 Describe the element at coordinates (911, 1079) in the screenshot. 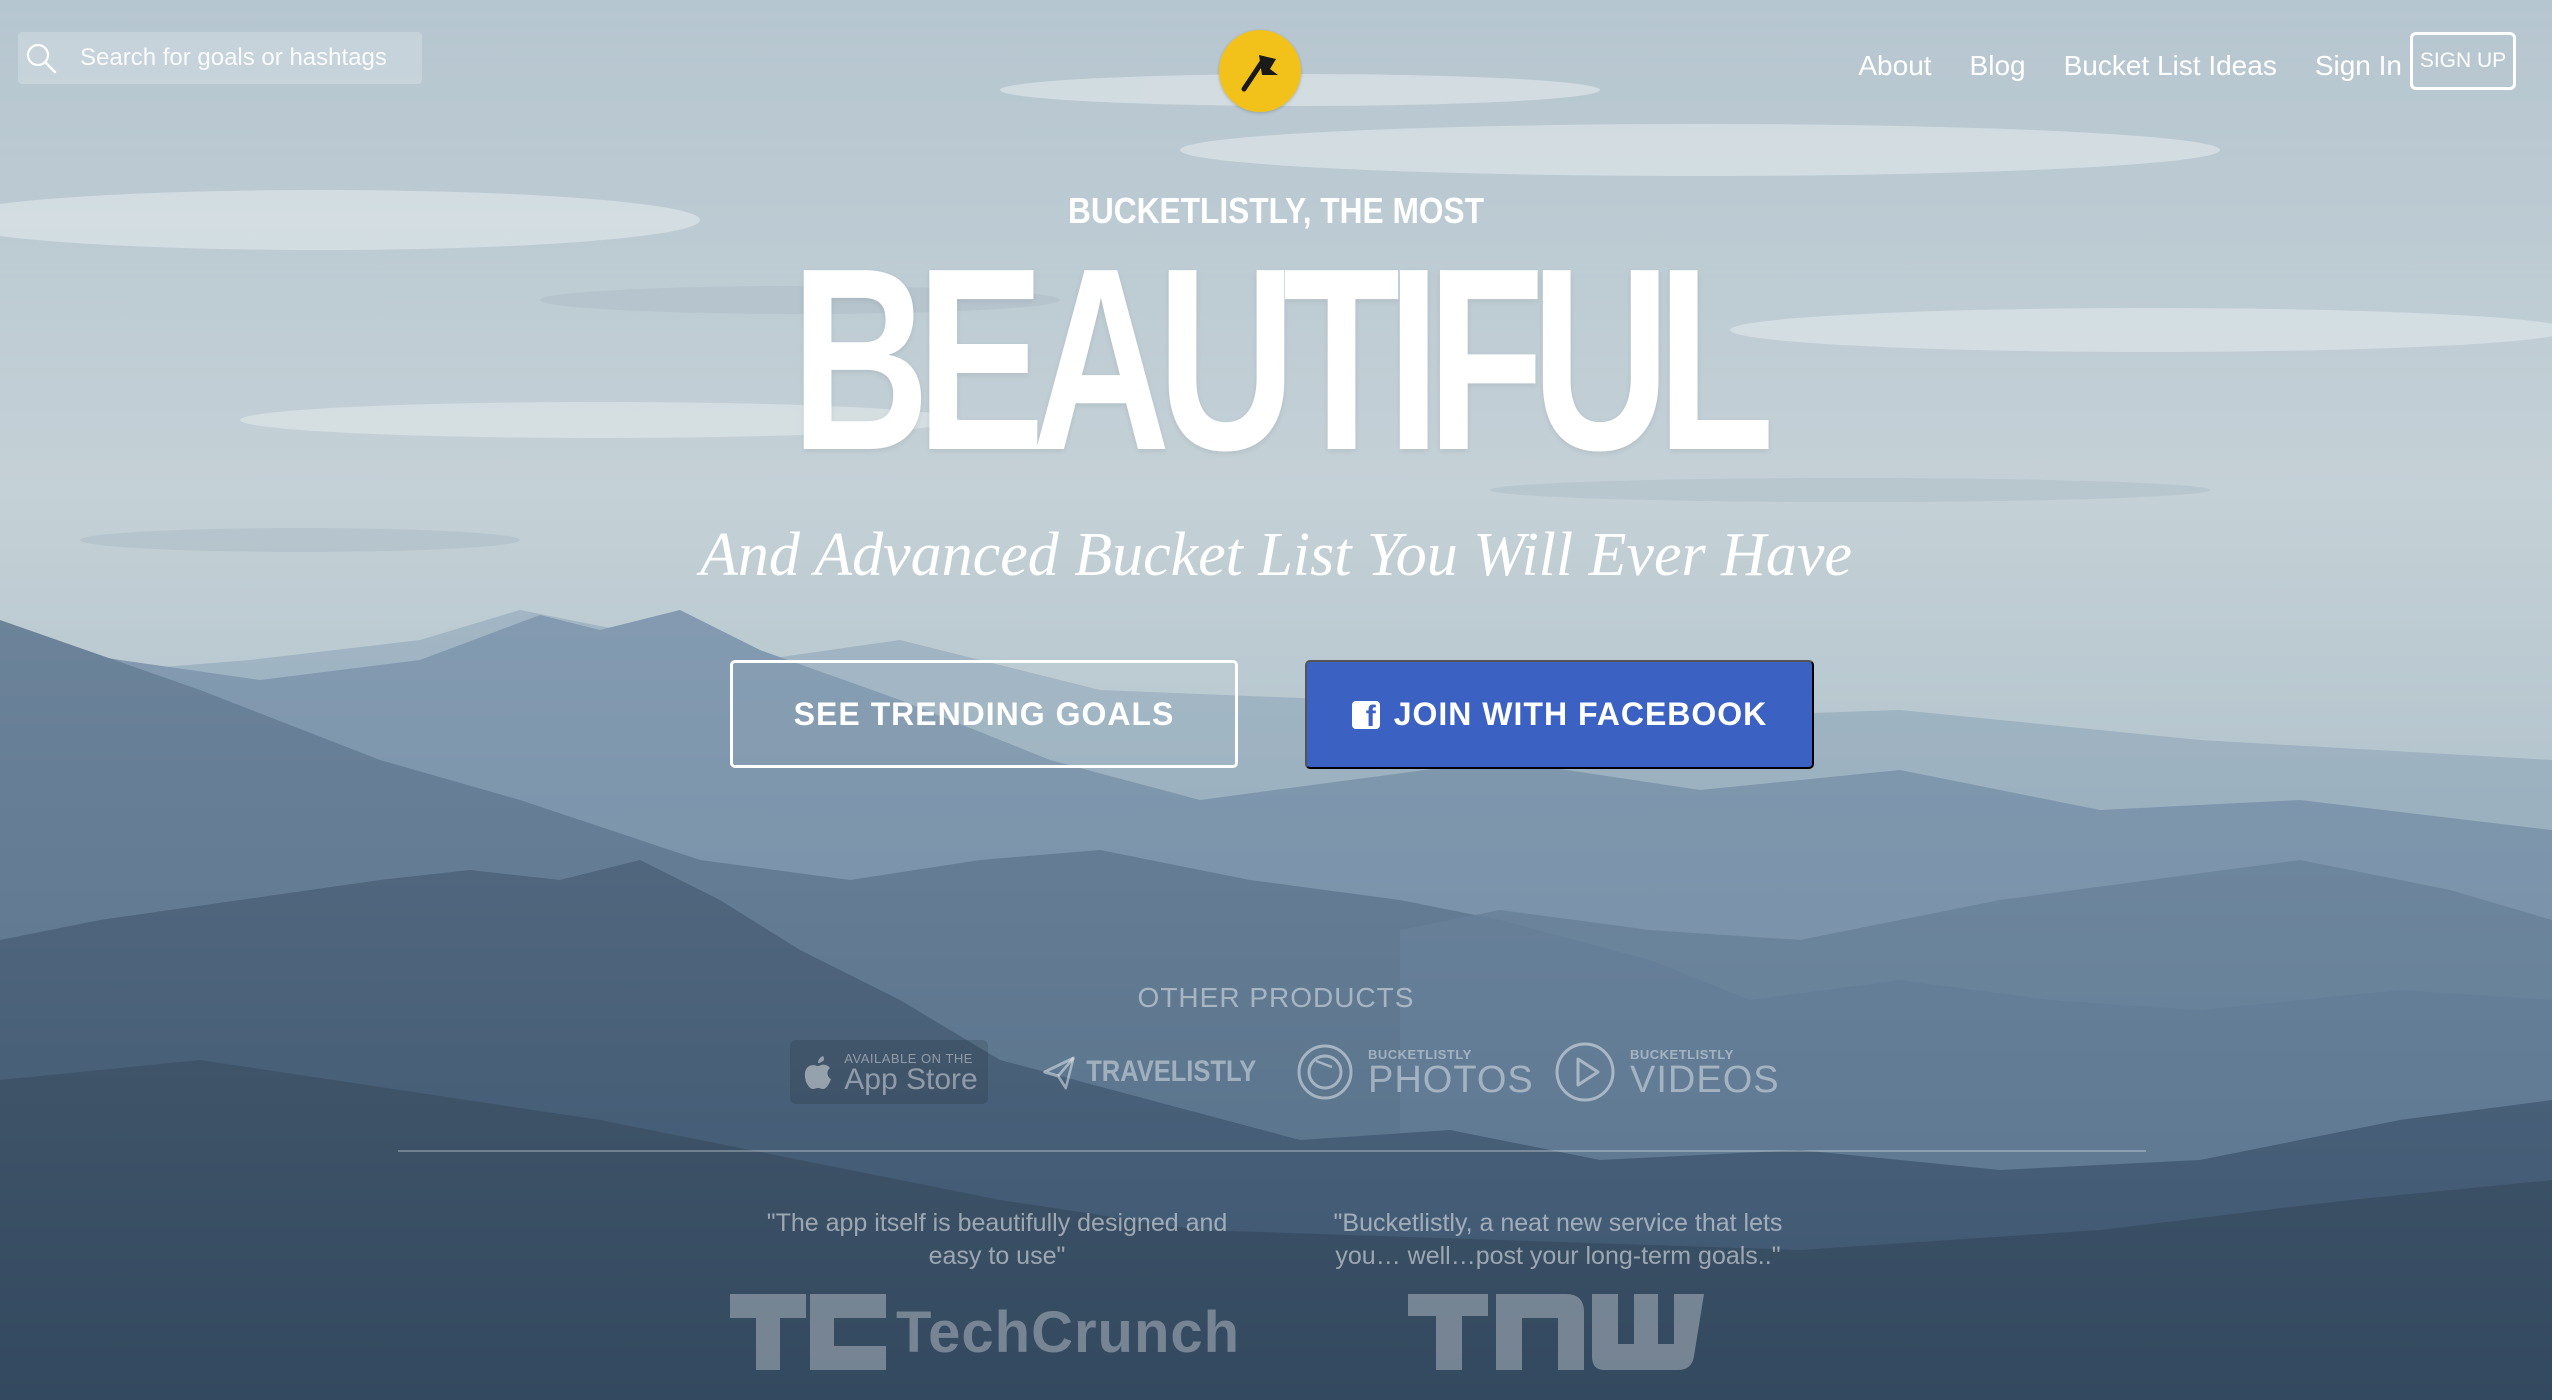

I see `app-store-text: App Store` at that location.